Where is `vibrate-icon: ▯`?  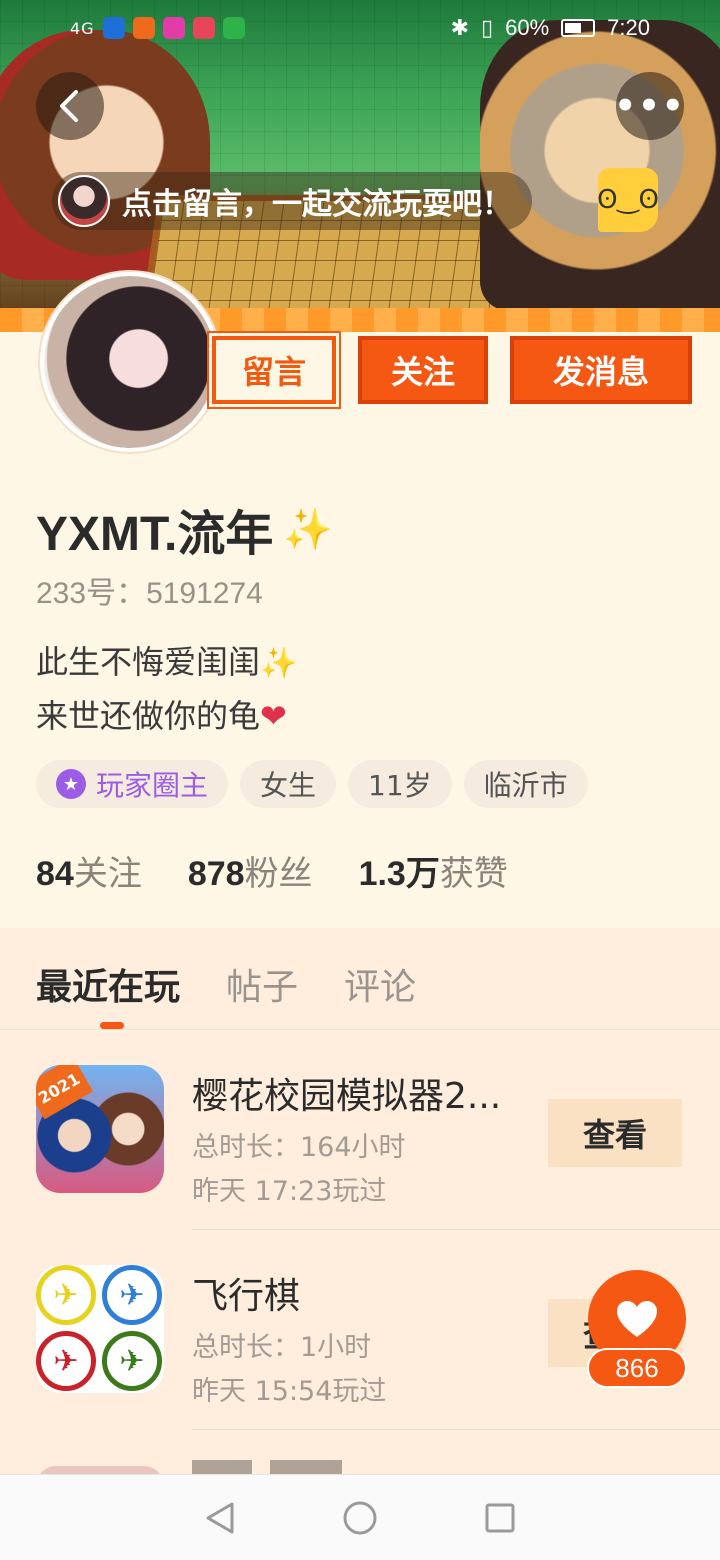 vibrate-icon: ▯ is located at coordinates (487, 27).